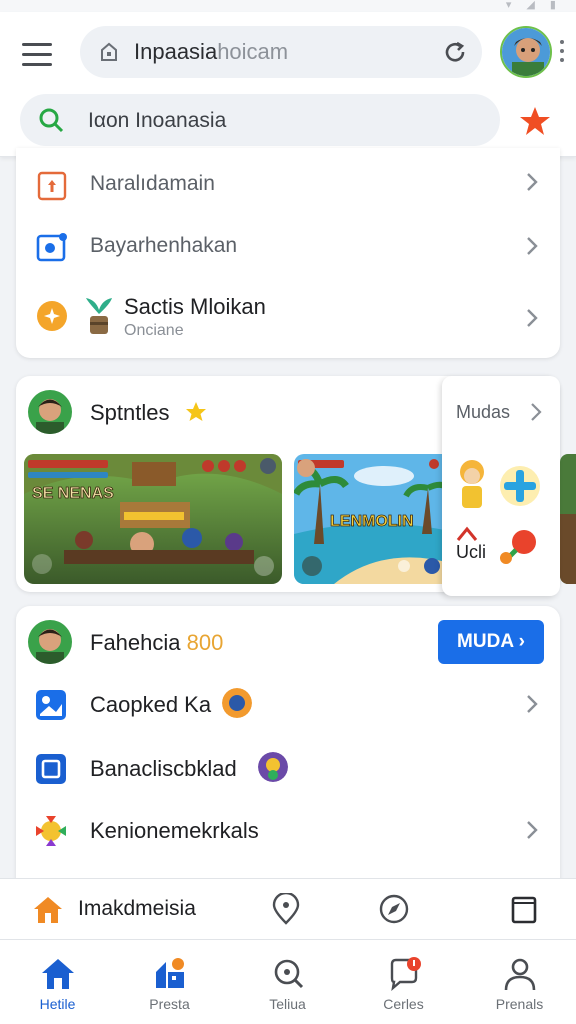  What do you see at coordinates (153, 519) in the screenshot?
I see `game-thumbnail: SE NENAS` at bounding box center [153, 519].